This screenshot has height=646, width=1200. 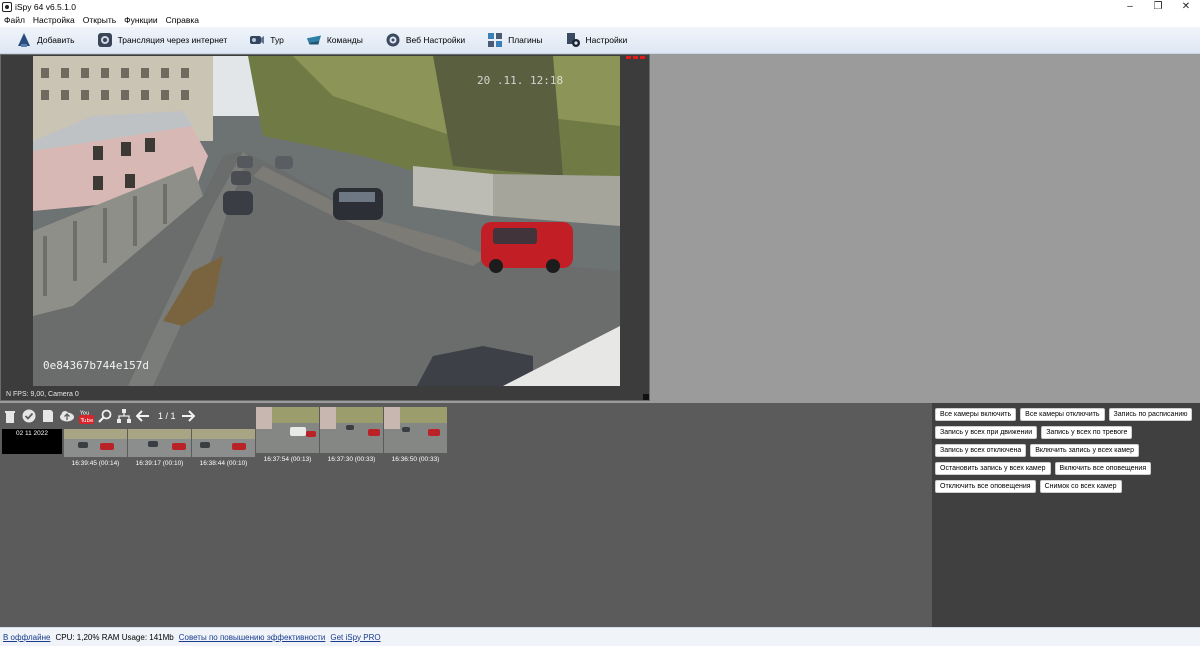 What do you see at coordinates (393, 40) in the screenshot?
I see `web-settings-icon` at bounding box center [393, 40].